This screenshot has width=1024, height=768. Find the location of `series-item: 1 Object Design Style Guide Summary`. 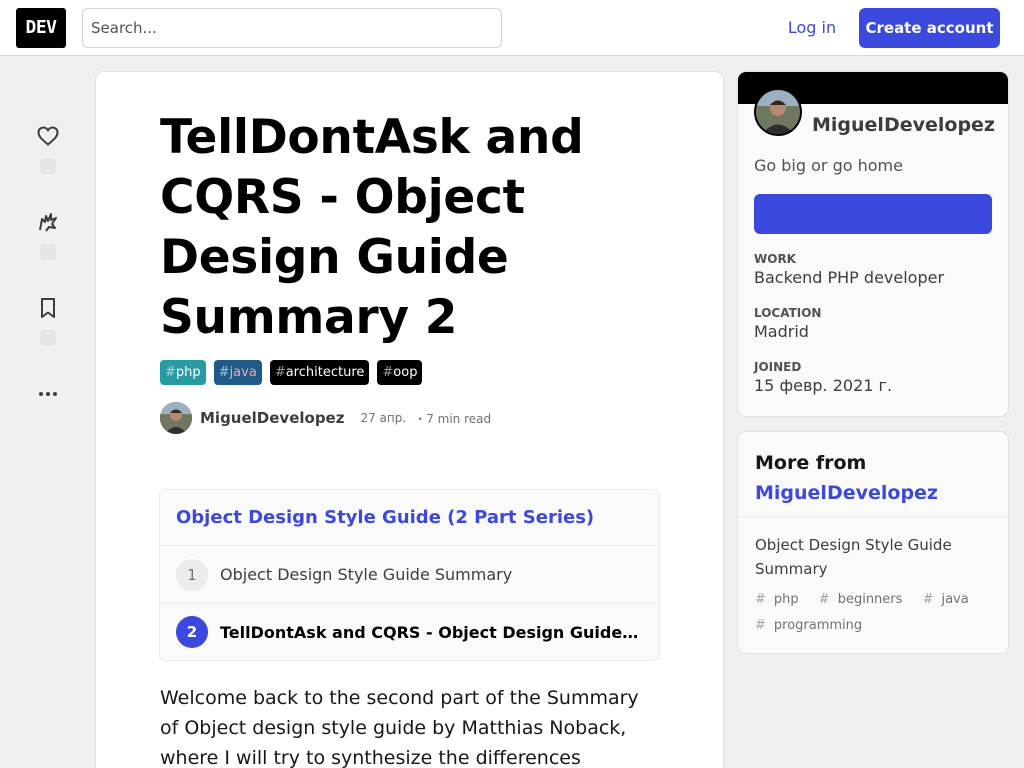

series-item: 1 Object Design Style Guide Summary is located at coordinates (409, 574).